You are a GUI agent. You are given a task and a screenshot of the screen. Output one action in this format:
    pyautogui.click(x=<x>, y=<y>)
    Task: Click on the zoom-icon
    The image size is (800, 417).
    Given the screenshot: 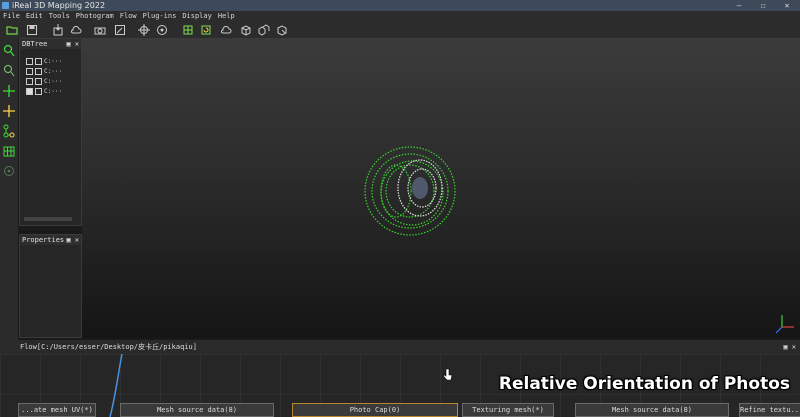 What is the action you would take?
    pyautogui.click(x=9, y=51)
    